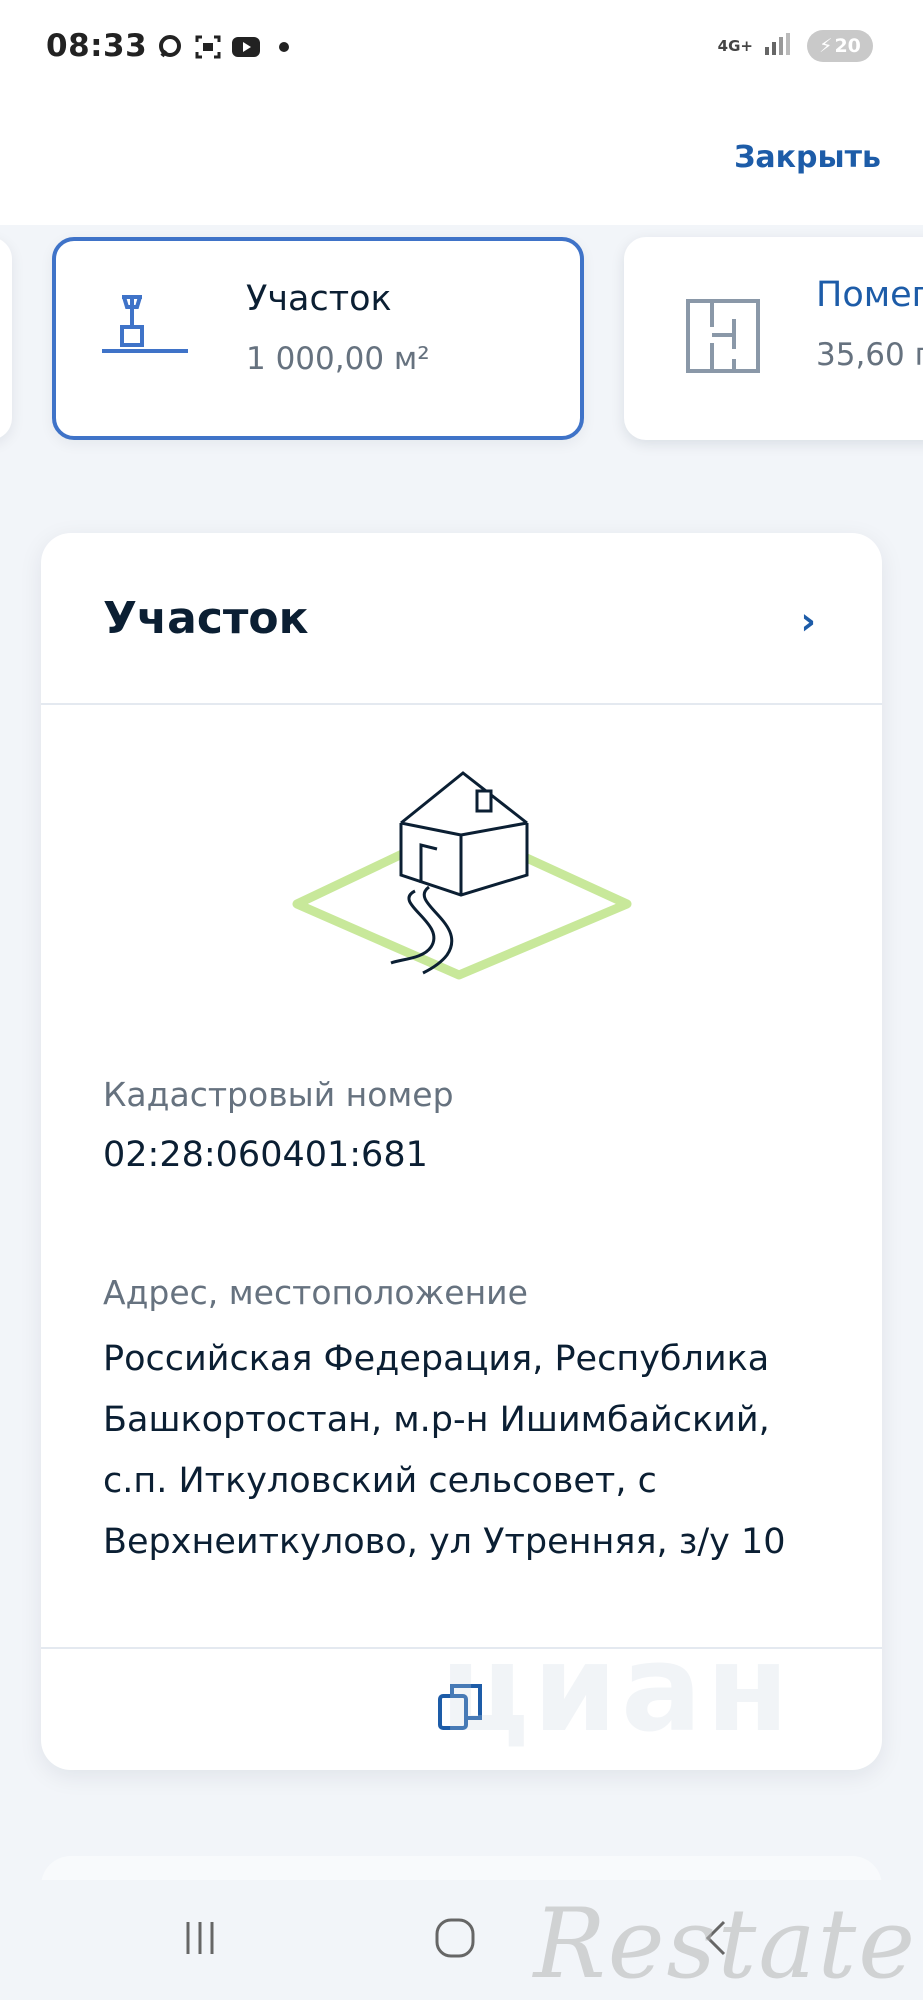 This screenshot has width=923, height=2000. What do you see at coordinates (6, 338) in the screenshot?
I see `property-card-previous` at bounding box center [6, 338].